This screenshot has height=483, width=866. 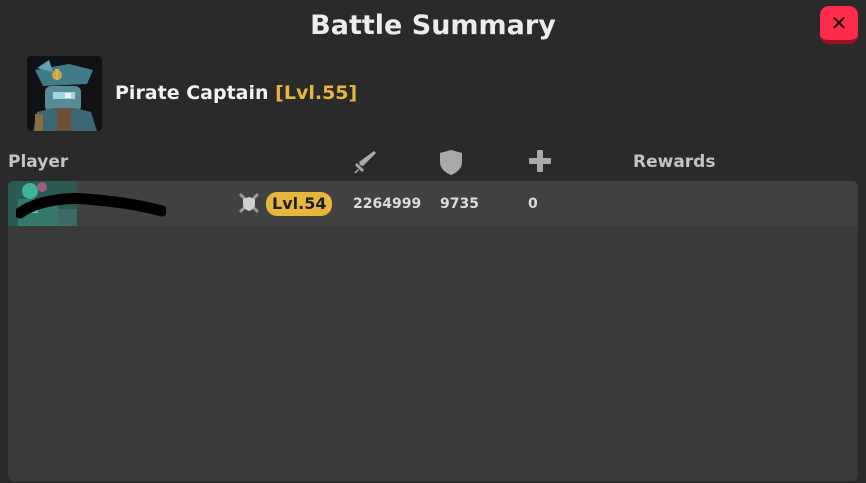 What do you see at coordinates (38, 162) in the screenshot?
I see `column-header-player: Player` at bounding box center [38, 162].